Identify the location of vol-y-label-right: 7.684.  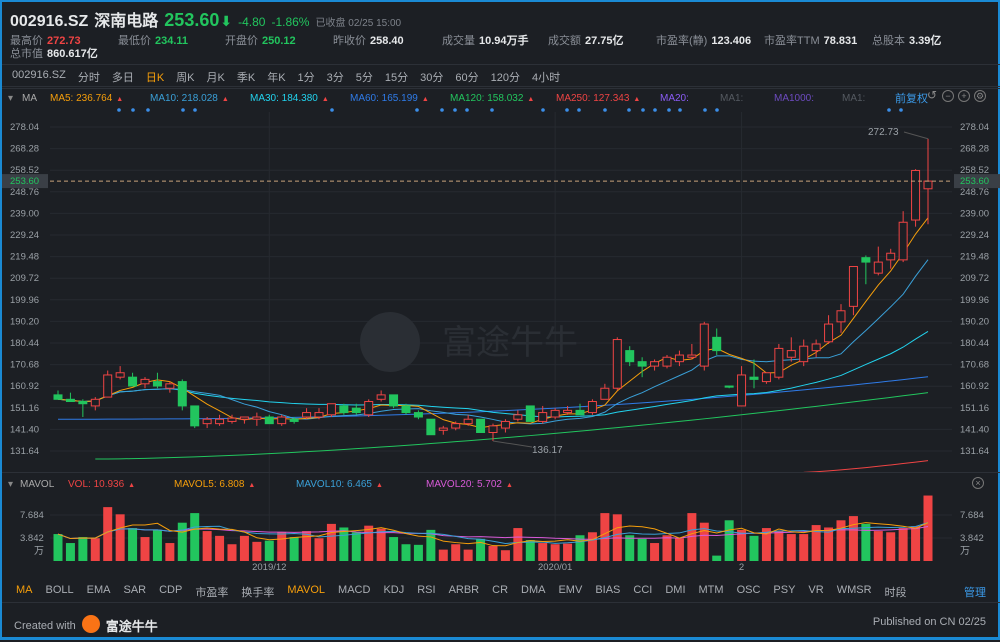
(972, 515).